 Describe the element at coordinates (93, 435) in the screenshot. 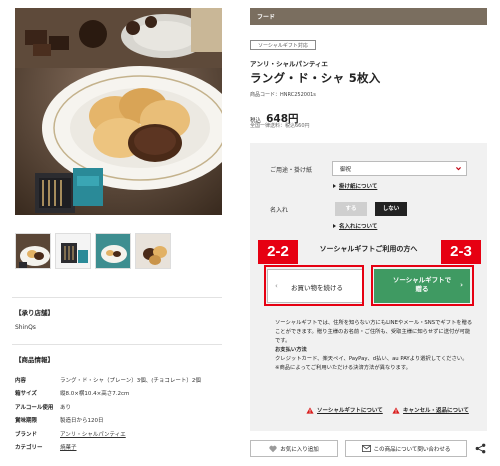

I see `brand-link: アンリ・シャルパンティエ` at that location.